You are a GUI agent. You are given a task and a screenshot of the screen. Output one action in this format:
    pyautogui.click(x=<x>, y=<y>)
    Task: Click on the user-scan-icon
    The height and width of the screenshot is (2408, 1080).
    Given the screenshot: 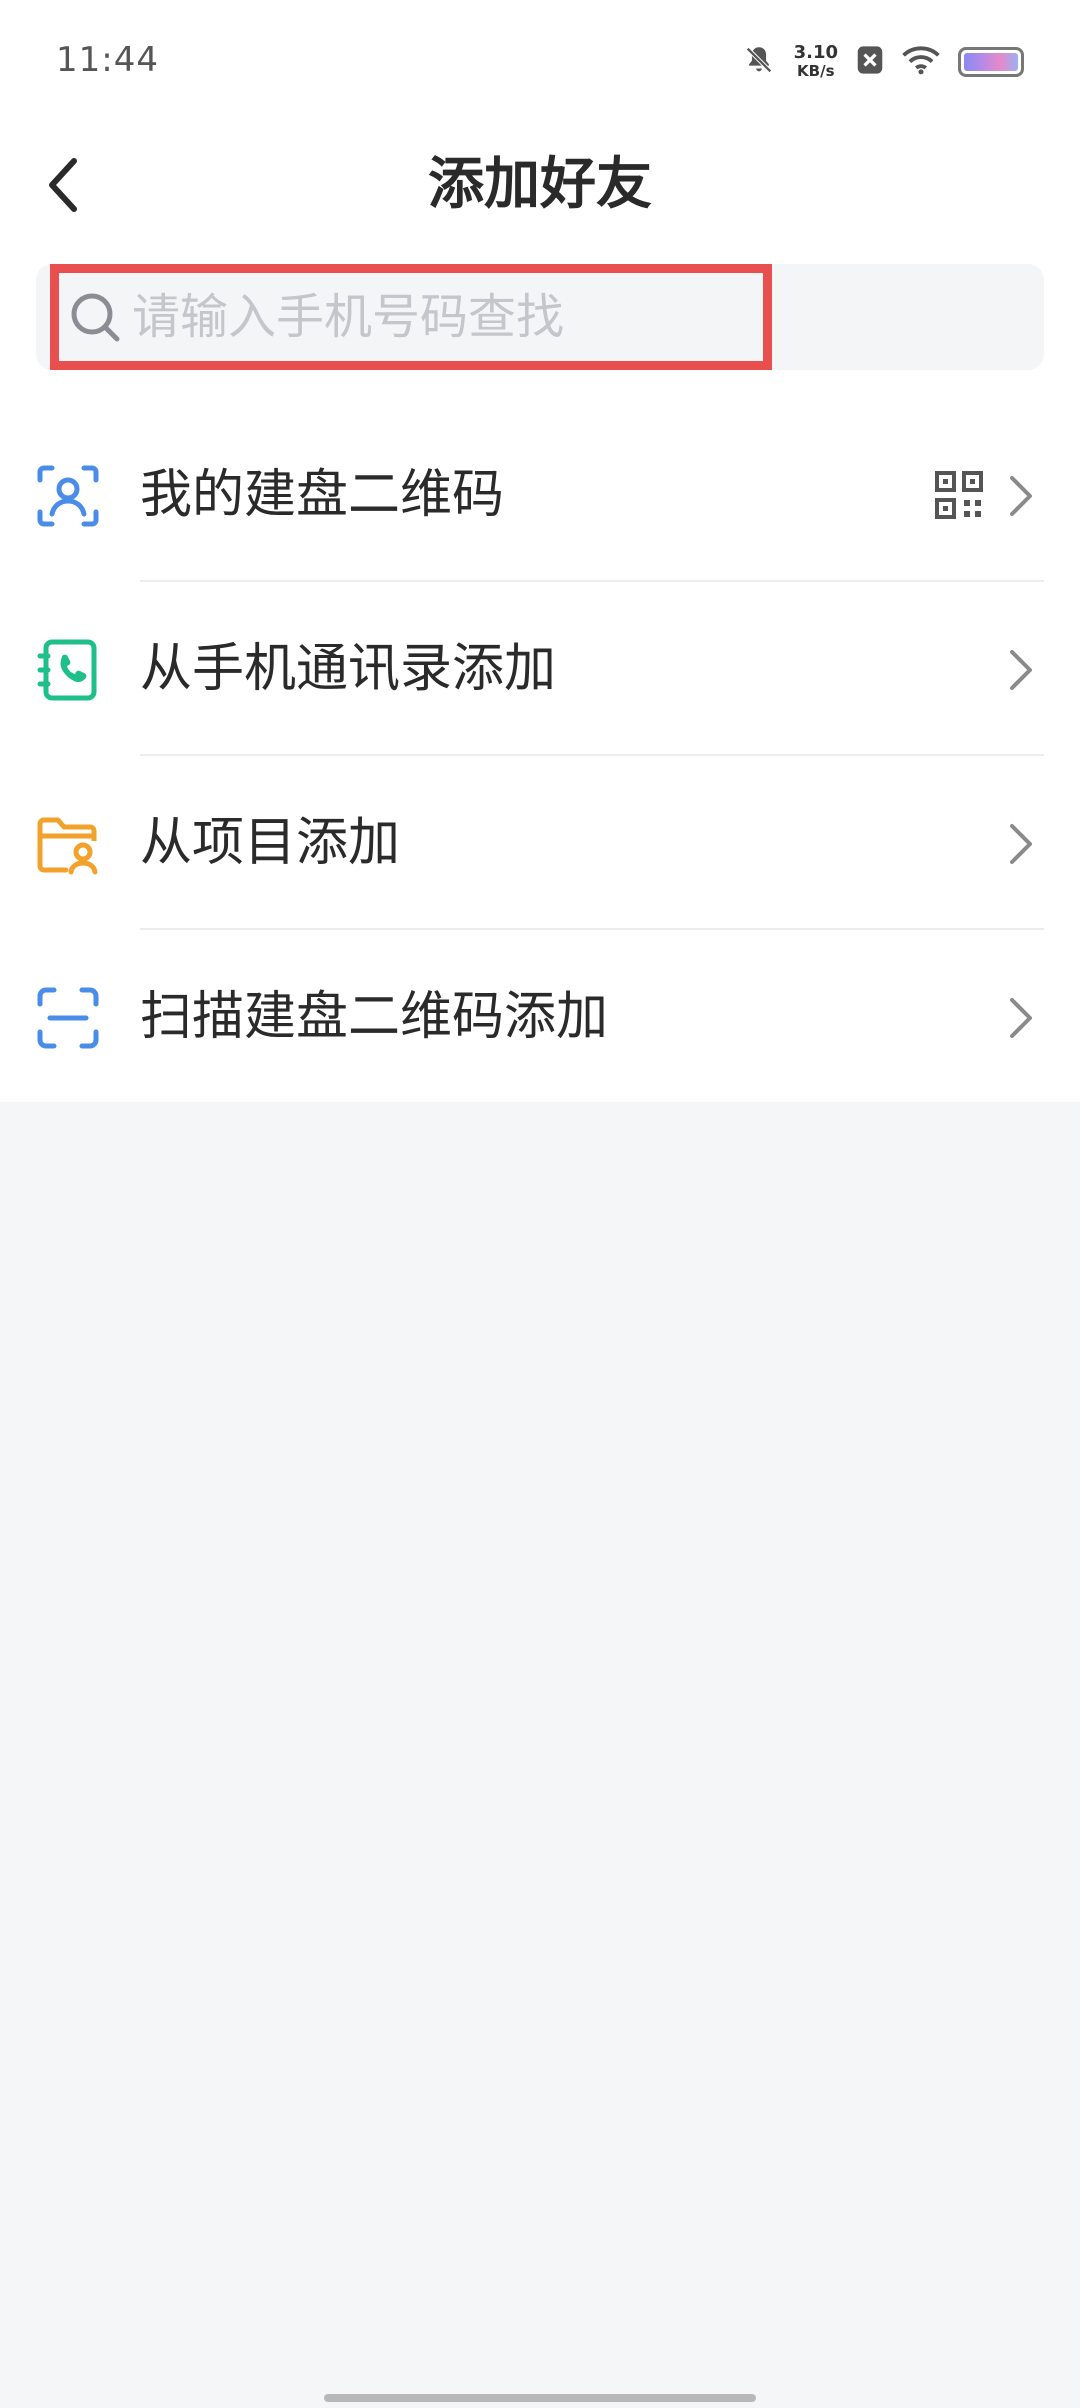 What is the action you would take?
    pyautogui.click(x=68, y=496)
    